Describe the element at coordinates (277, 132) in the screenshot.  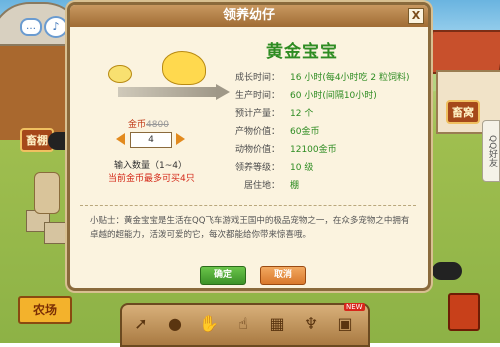
I see `stat-product-value: 产物价值： 60金币` at that location.